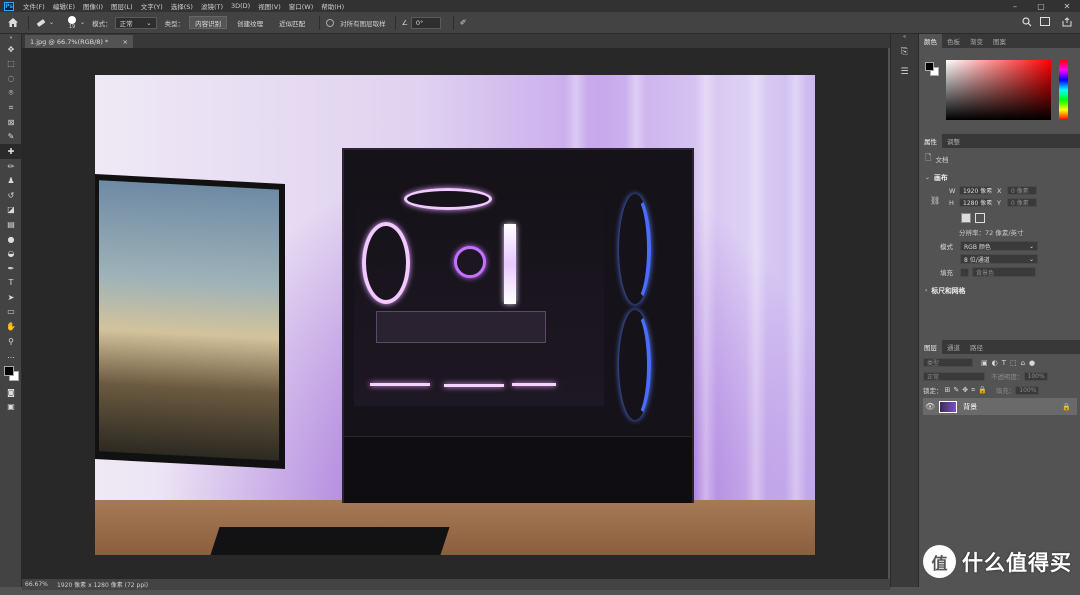 The image size is (1080, 595). What do you see at coordinates (11, 312) in the screenshot?
I see `shape-tool-icon: ▭` at bounding box center [11, 312].